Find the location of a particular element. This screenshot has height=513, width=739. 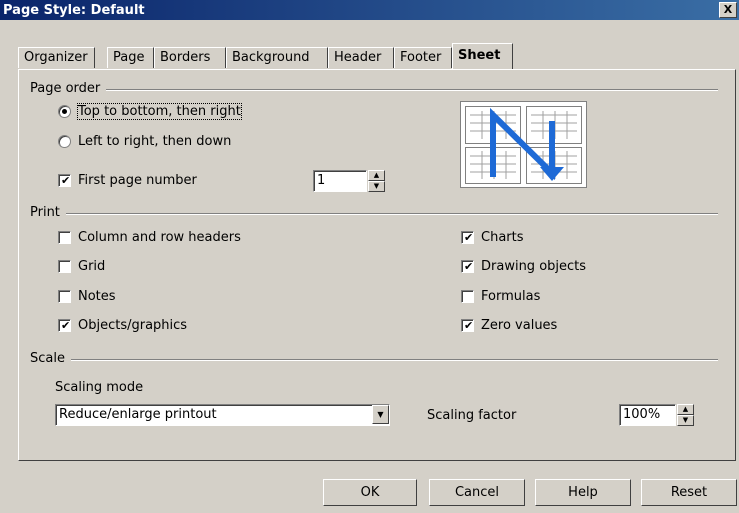

scaling-mode-label: Scaling mode is located at coordinates (99, 387).